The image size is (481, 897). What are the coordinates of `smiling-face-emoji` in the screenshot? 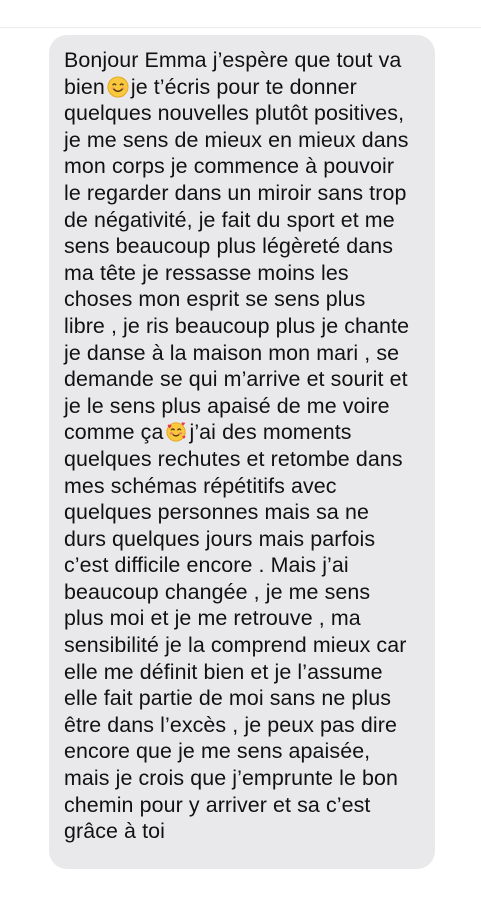 It's located at (118, 87).